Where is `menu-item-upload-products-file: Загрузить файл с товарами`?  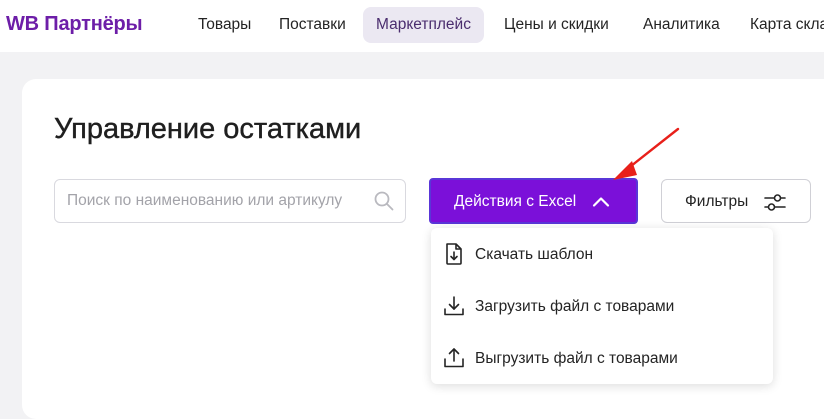 menu-item-upload-products-file: Загрузить файл с товарами is located at coordinates (602, 306).